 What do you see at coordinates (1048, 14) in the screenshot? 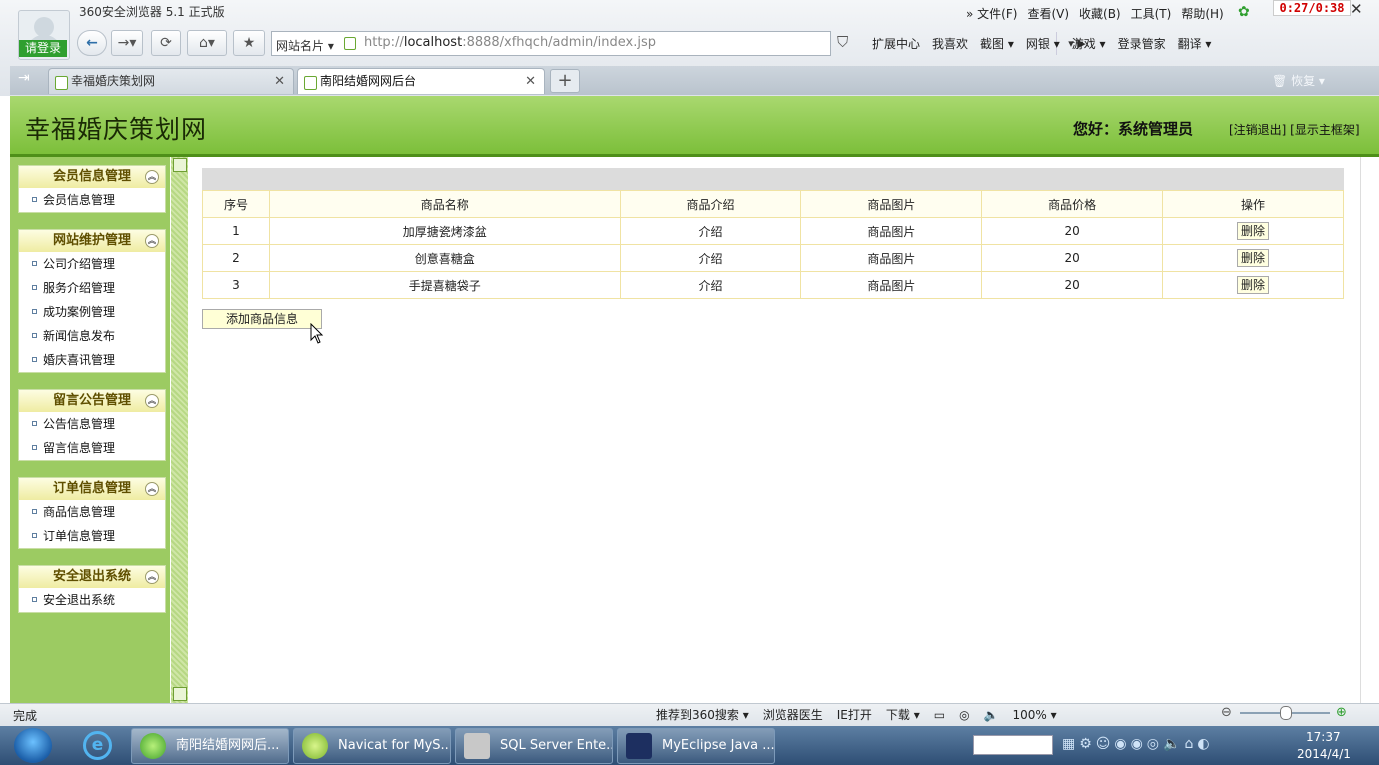
I see `menu-view: 查看(V)` at bounding box center [1048, 14].